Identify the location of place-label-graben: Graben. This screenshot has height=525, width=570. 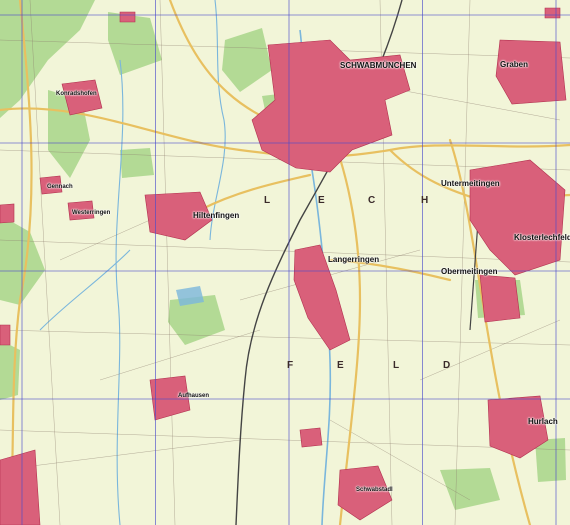
(514, 64).